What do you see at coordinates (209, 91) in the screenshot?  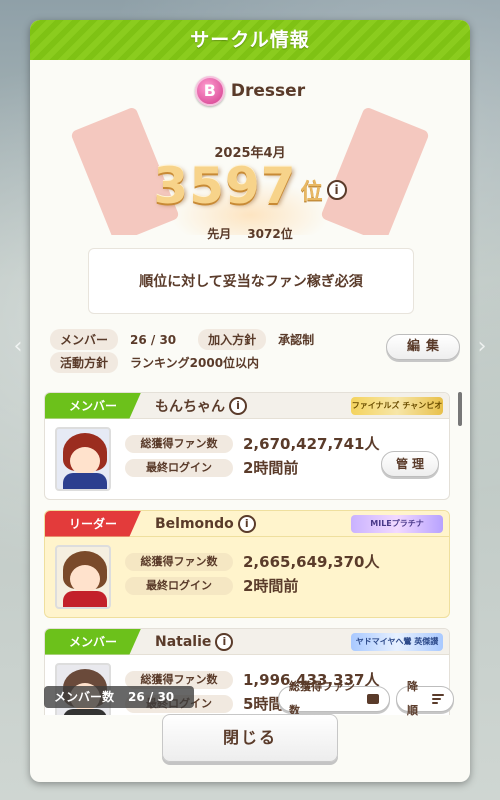 I see `circle-rank-badge-icon: B` at bounding box center [209, 91].